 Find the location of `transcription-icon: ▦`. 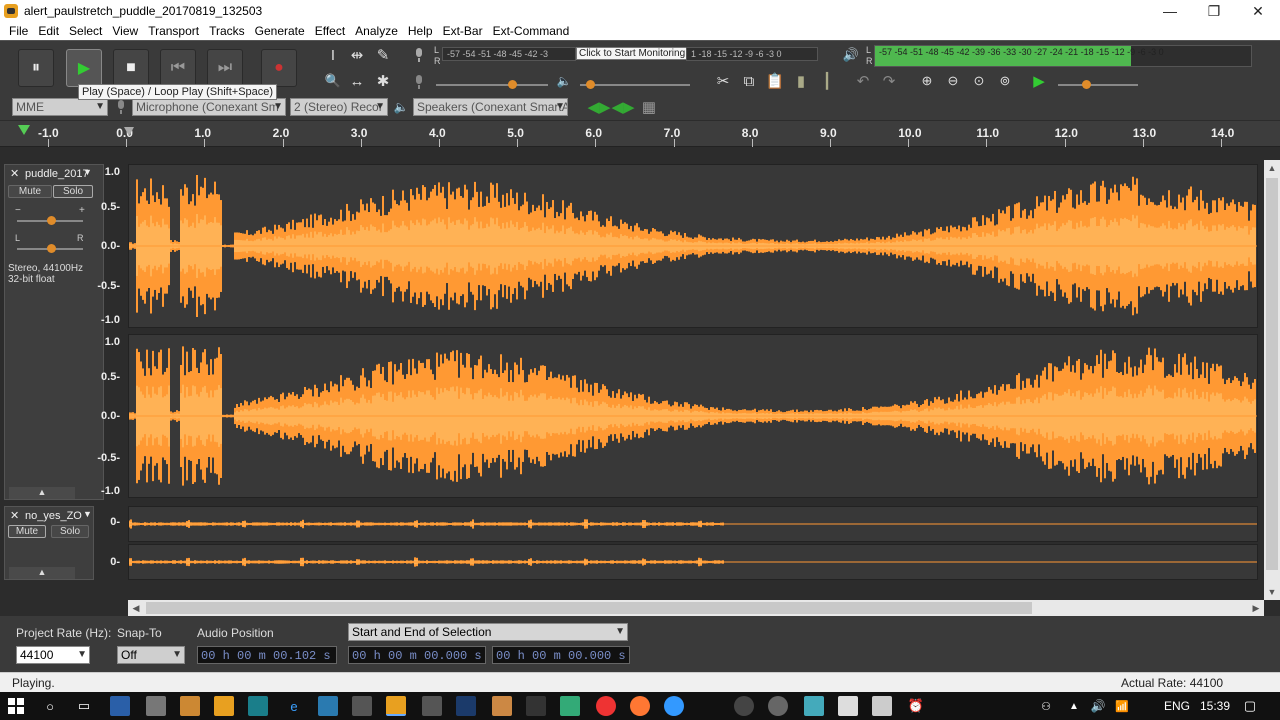

transcription-icon: ▦ is located at coordinates (649, 107).